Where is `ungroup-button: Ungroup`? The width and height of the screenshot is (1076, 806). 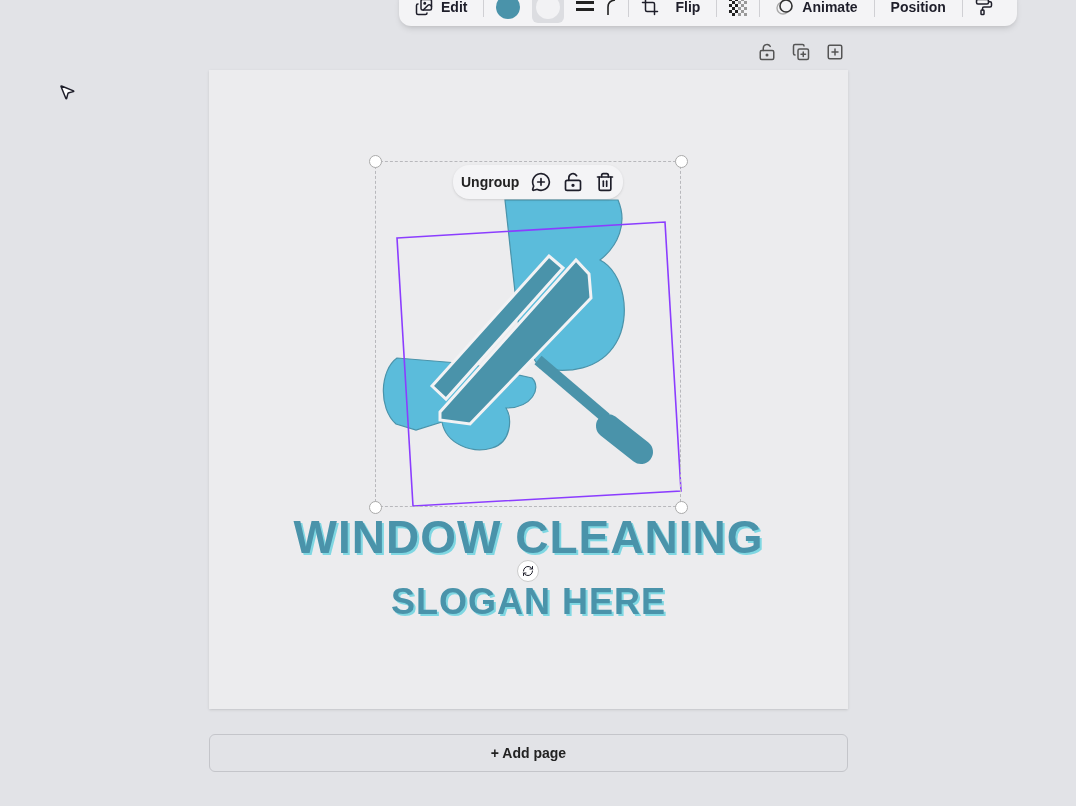
ungroup-button: Ungroup is located at coordinates (490, 182).